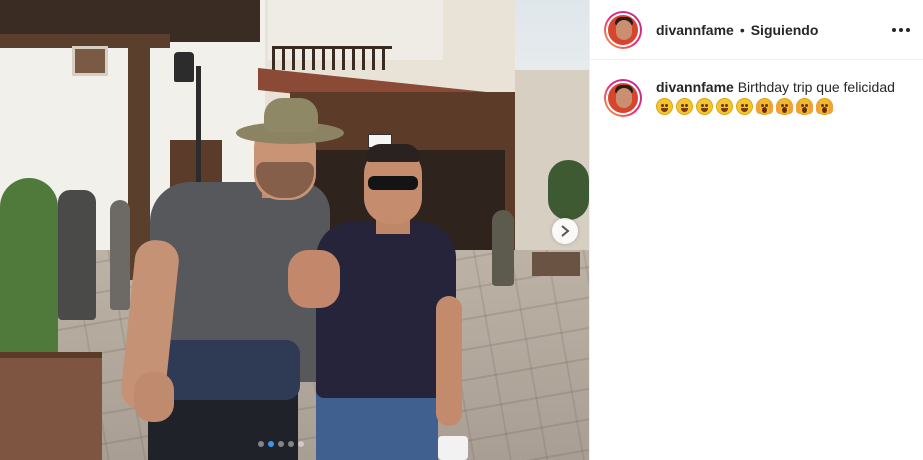 This screenshot has height=460, width=923. I want to click on photo-bush, so click(29, 273).